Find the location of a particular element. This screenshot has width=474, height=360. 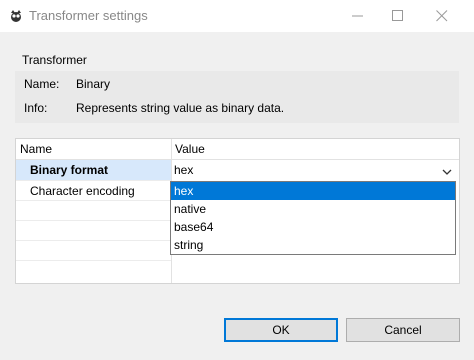

column-header-name: Name is located at coordinates (36, 149).